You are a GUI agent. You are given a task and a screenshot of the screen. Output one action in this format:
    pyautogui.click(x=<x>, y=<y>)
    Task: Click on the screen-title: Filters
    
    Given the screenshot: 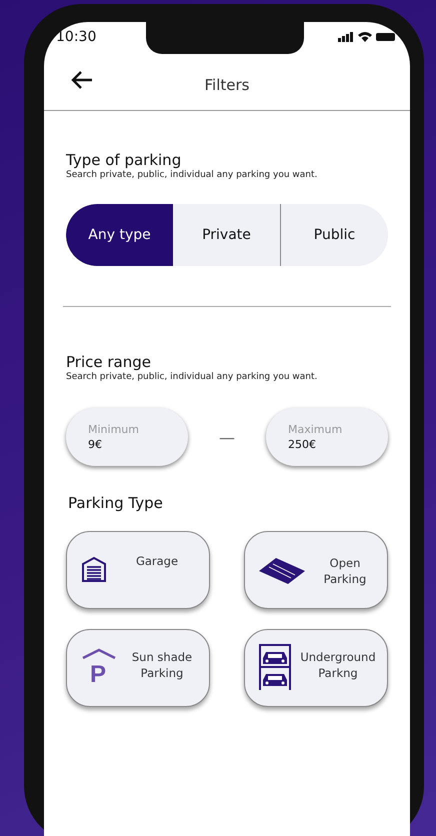 What is the action you would take?
    pyautogui.click(x=227, y=85)
    